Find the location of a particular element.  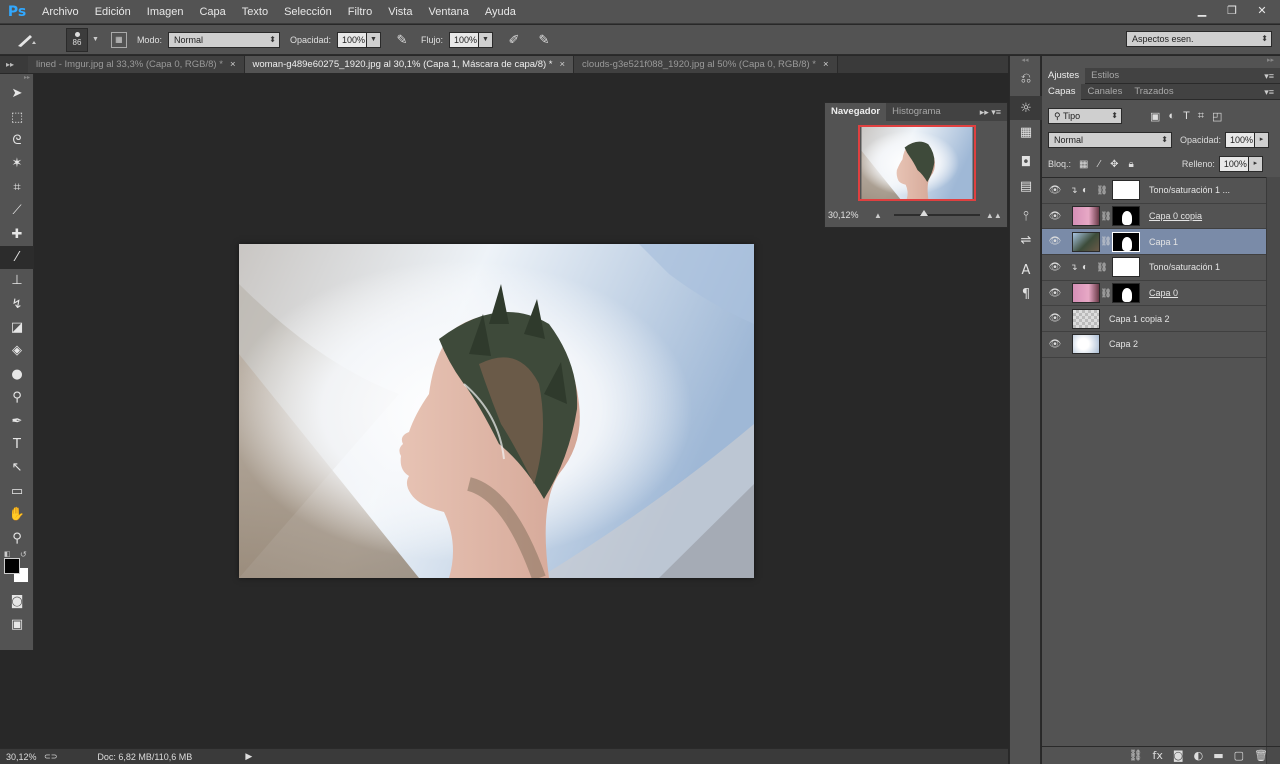

new-layer-icon: ▢ is located at coordinates (1239, 755).